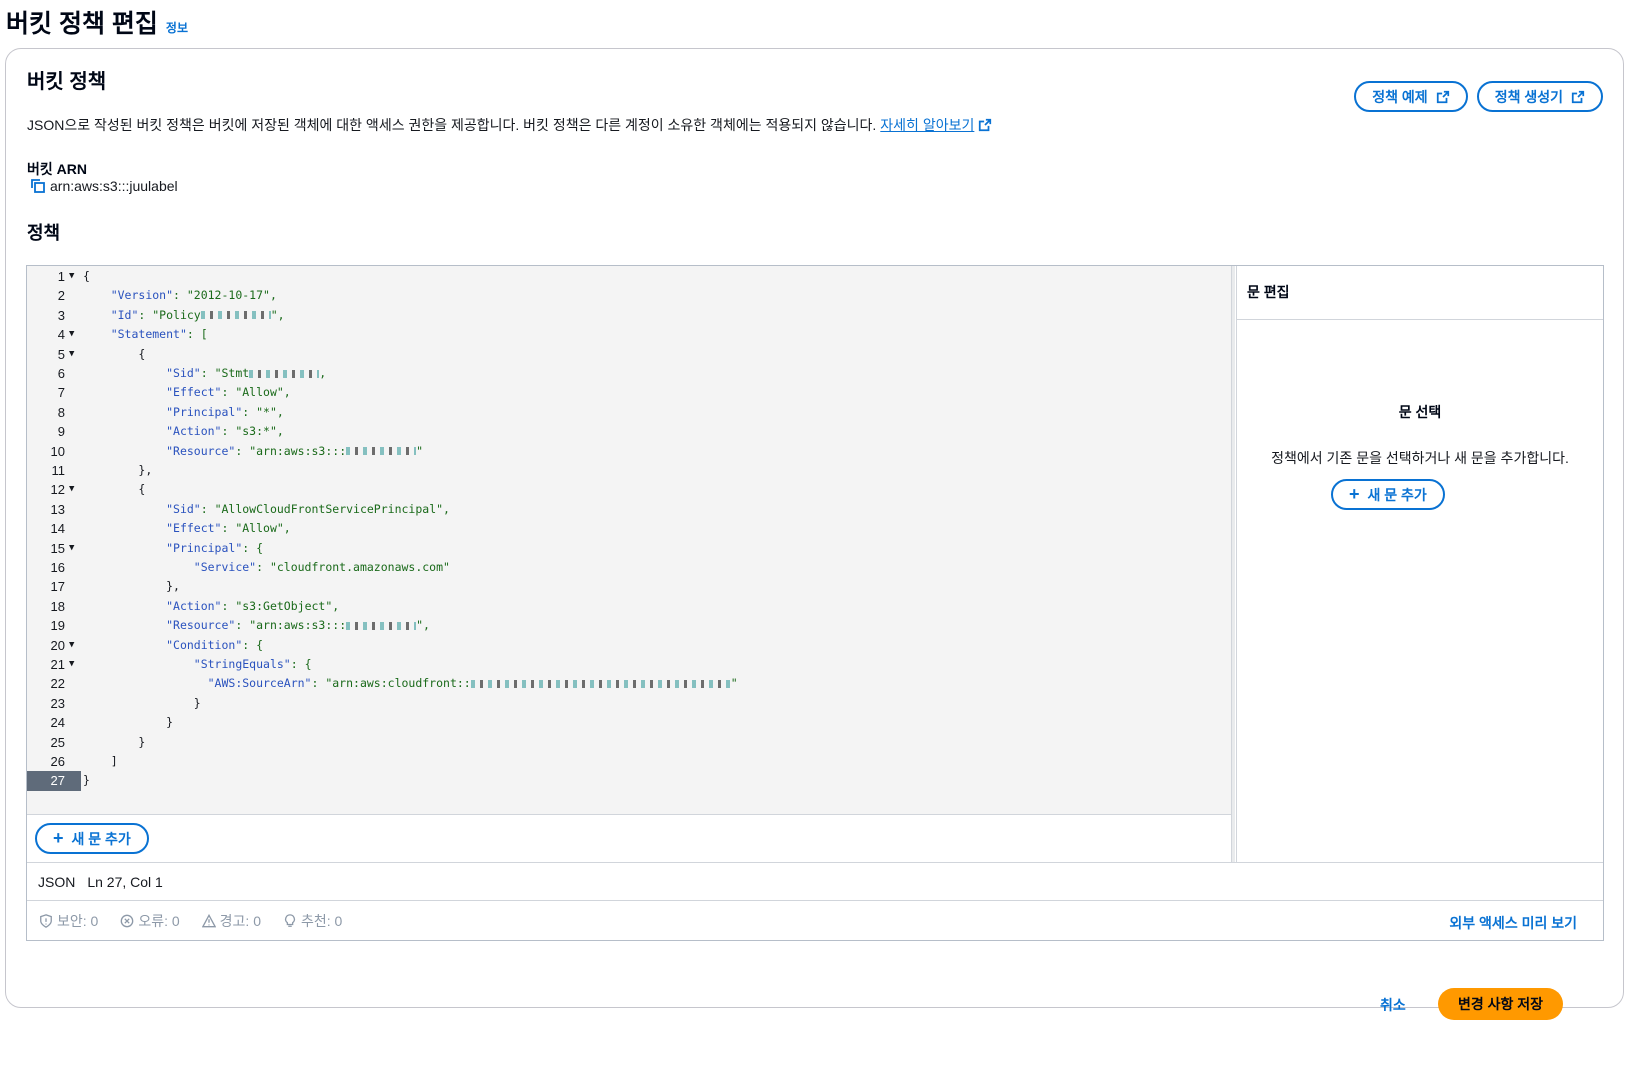 This screenshot has height=1067, width=1630. What do you see at coordinates (321, 920) in the screenshot?
I see `lint-suggestions-label: 추천: 0` at bounding box center [321, 920].